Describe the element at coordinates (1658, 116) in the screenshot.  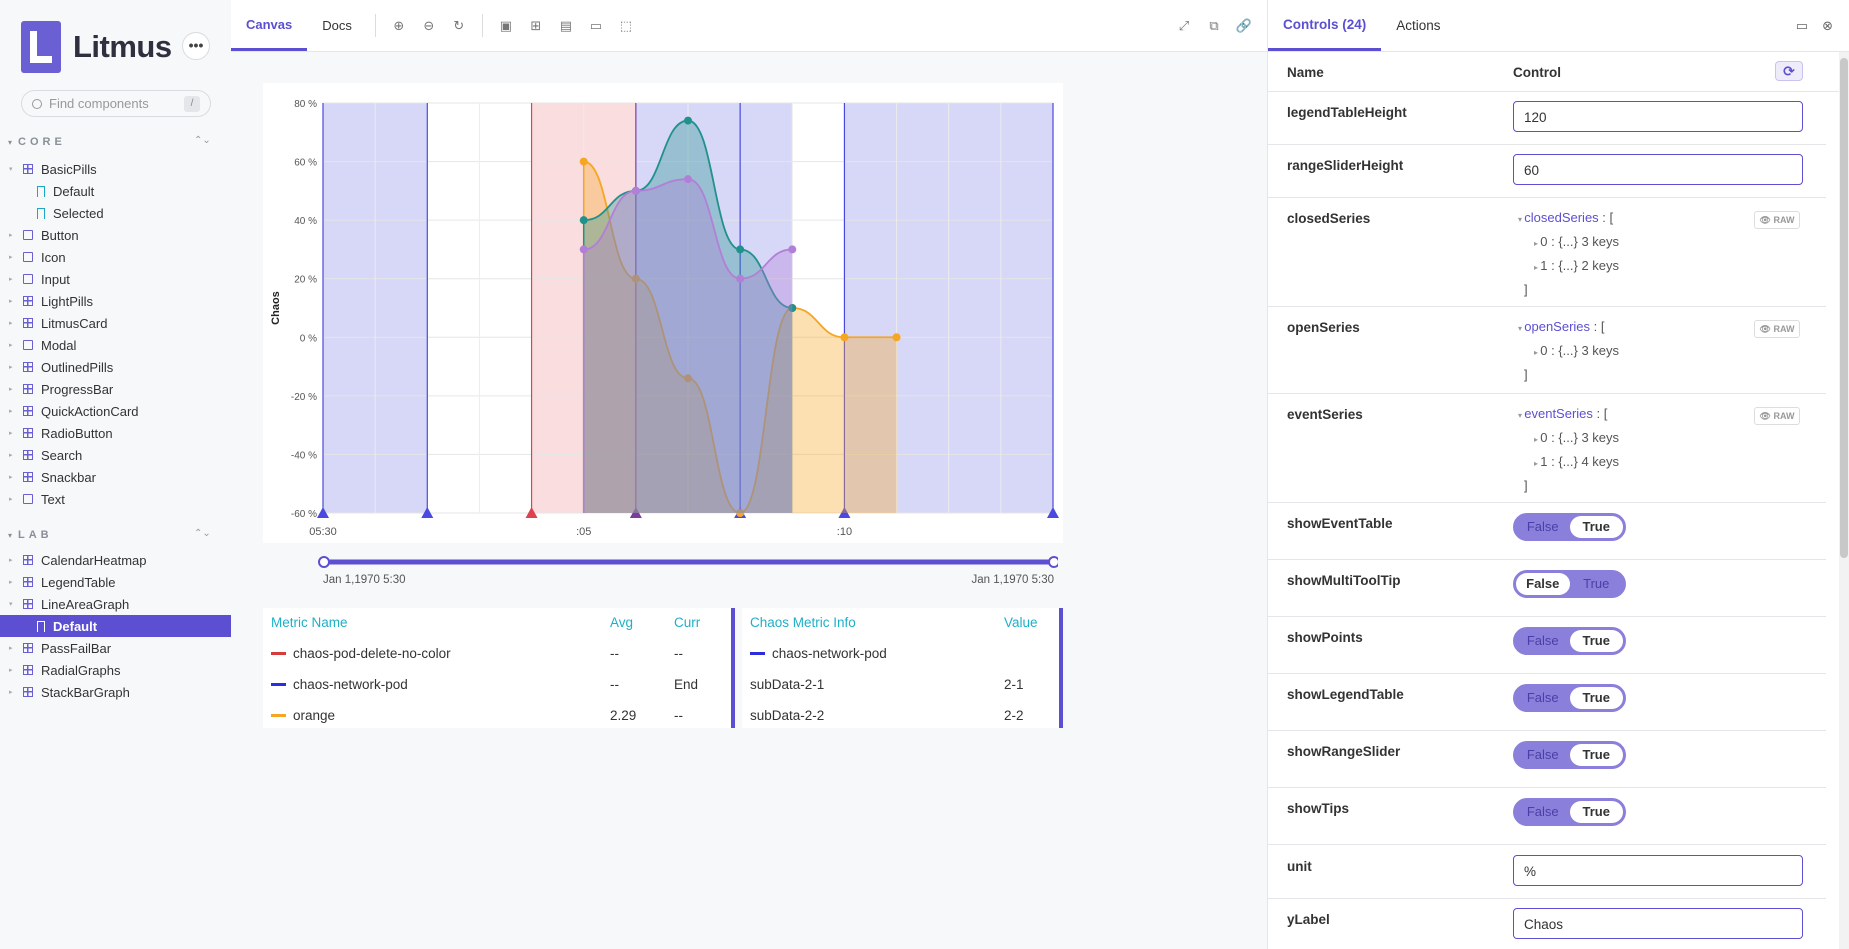
I see `legend-table-height-input: 120` at that location.